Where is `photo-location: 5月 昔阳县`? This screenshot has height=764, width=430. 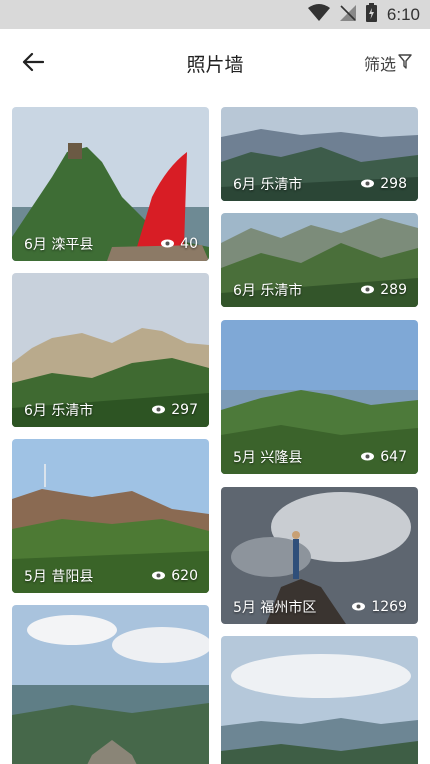
photo-location: 5月 昔阳县 is located at coordinates (59, 577).